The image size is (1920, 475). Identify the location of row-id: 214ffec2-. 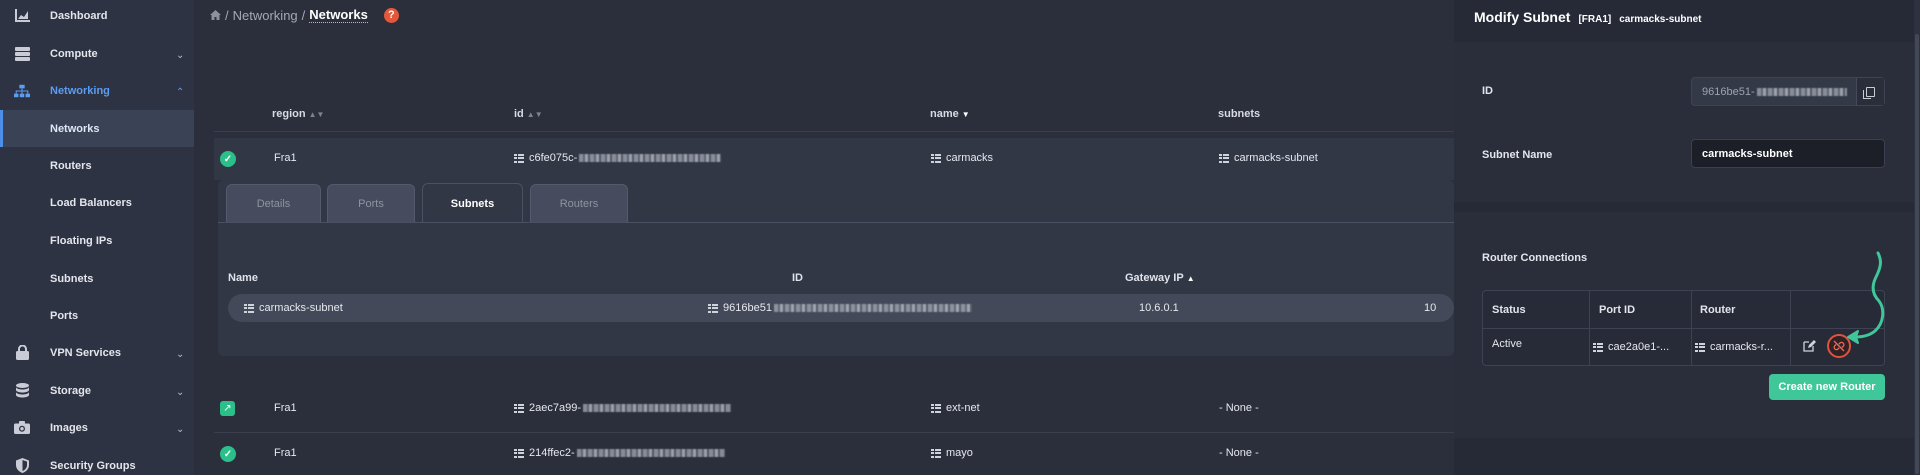
(619, 453).